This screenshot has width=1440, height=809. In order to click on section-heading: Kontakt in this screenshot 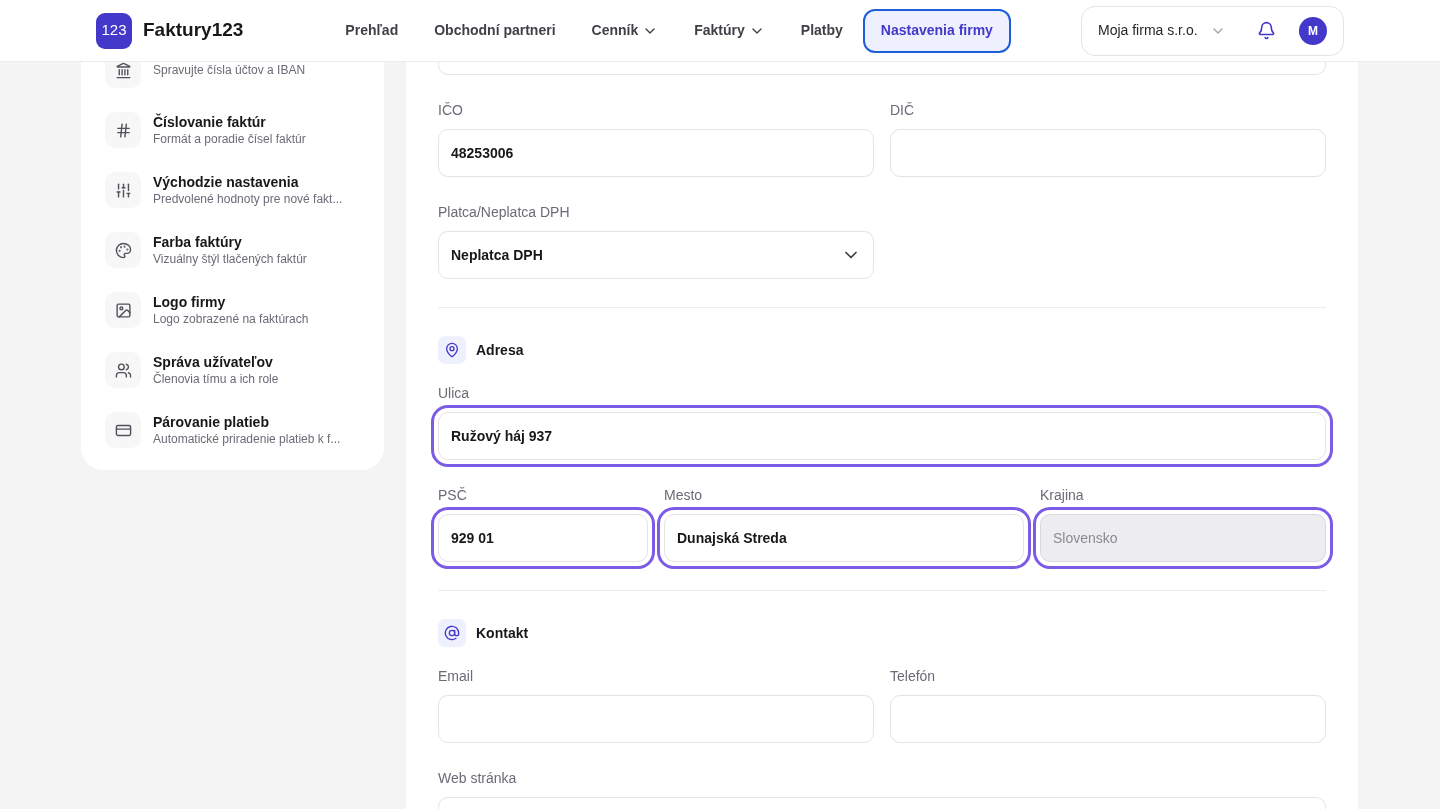, I will do `click(502, 633)`.